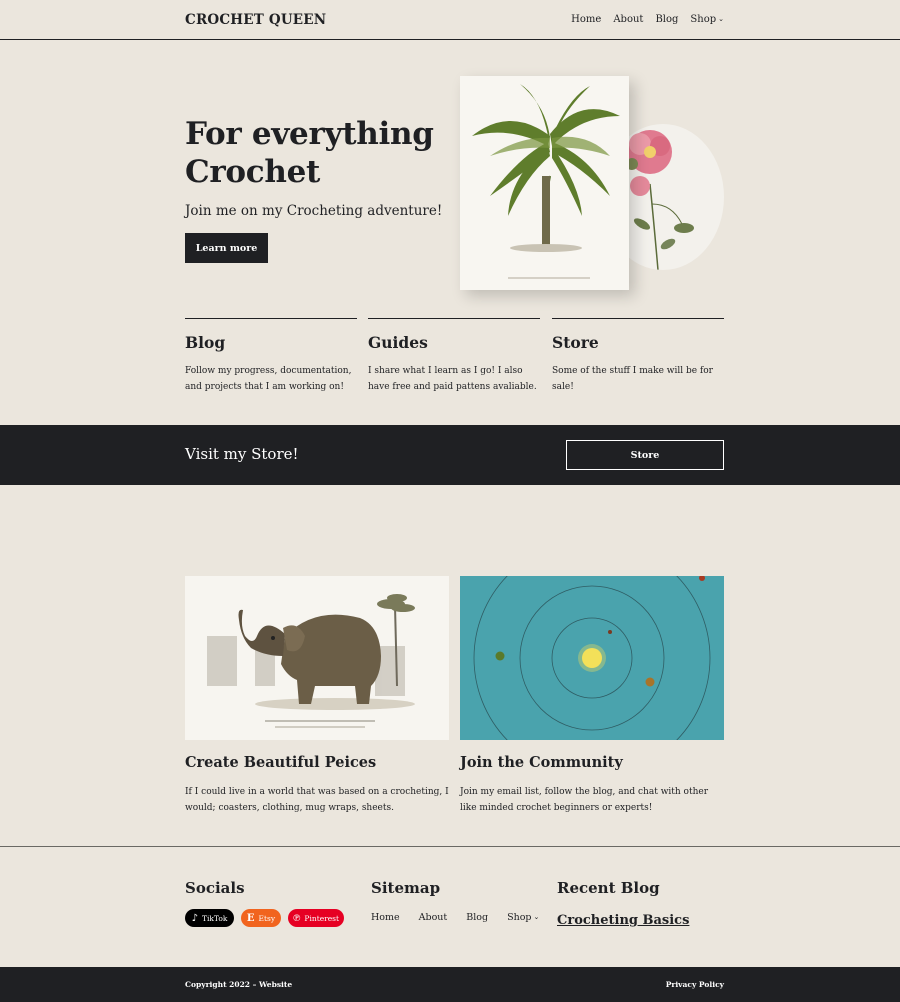 The image size is (900, 1002). What do you see at coordinates (322, 918) in the screenshot?
I see `pinterest-label: Pinterest` at bounding box center [322, 918].